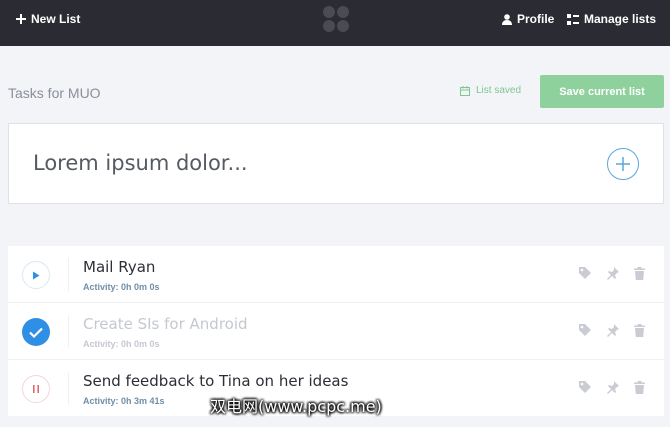  I want to click on top-bar: New List Profile Manage lists, so click(335, 23).